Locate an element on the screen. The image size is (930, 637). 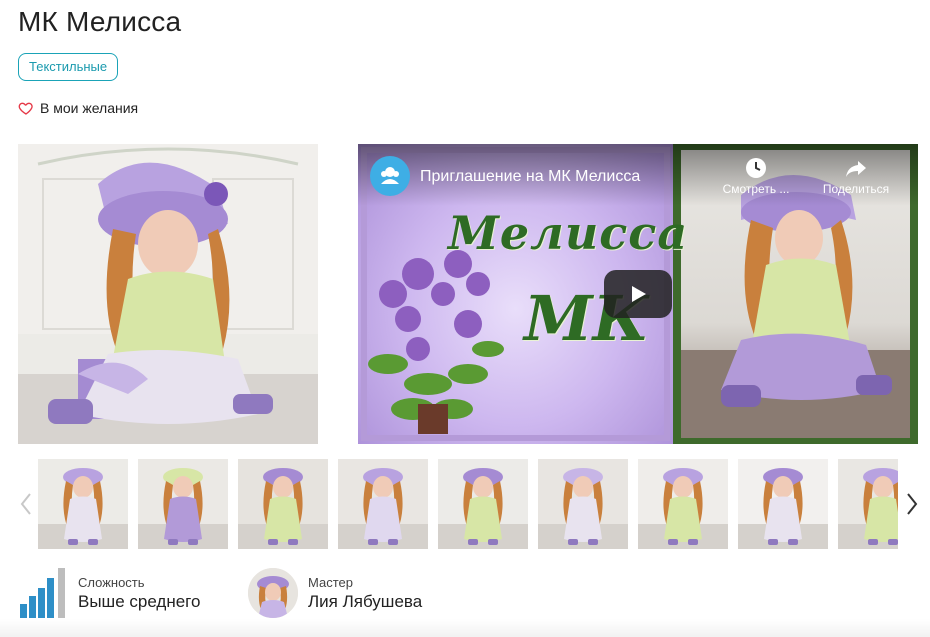
share-label: Поделиться is located at coordinates (856, 189).